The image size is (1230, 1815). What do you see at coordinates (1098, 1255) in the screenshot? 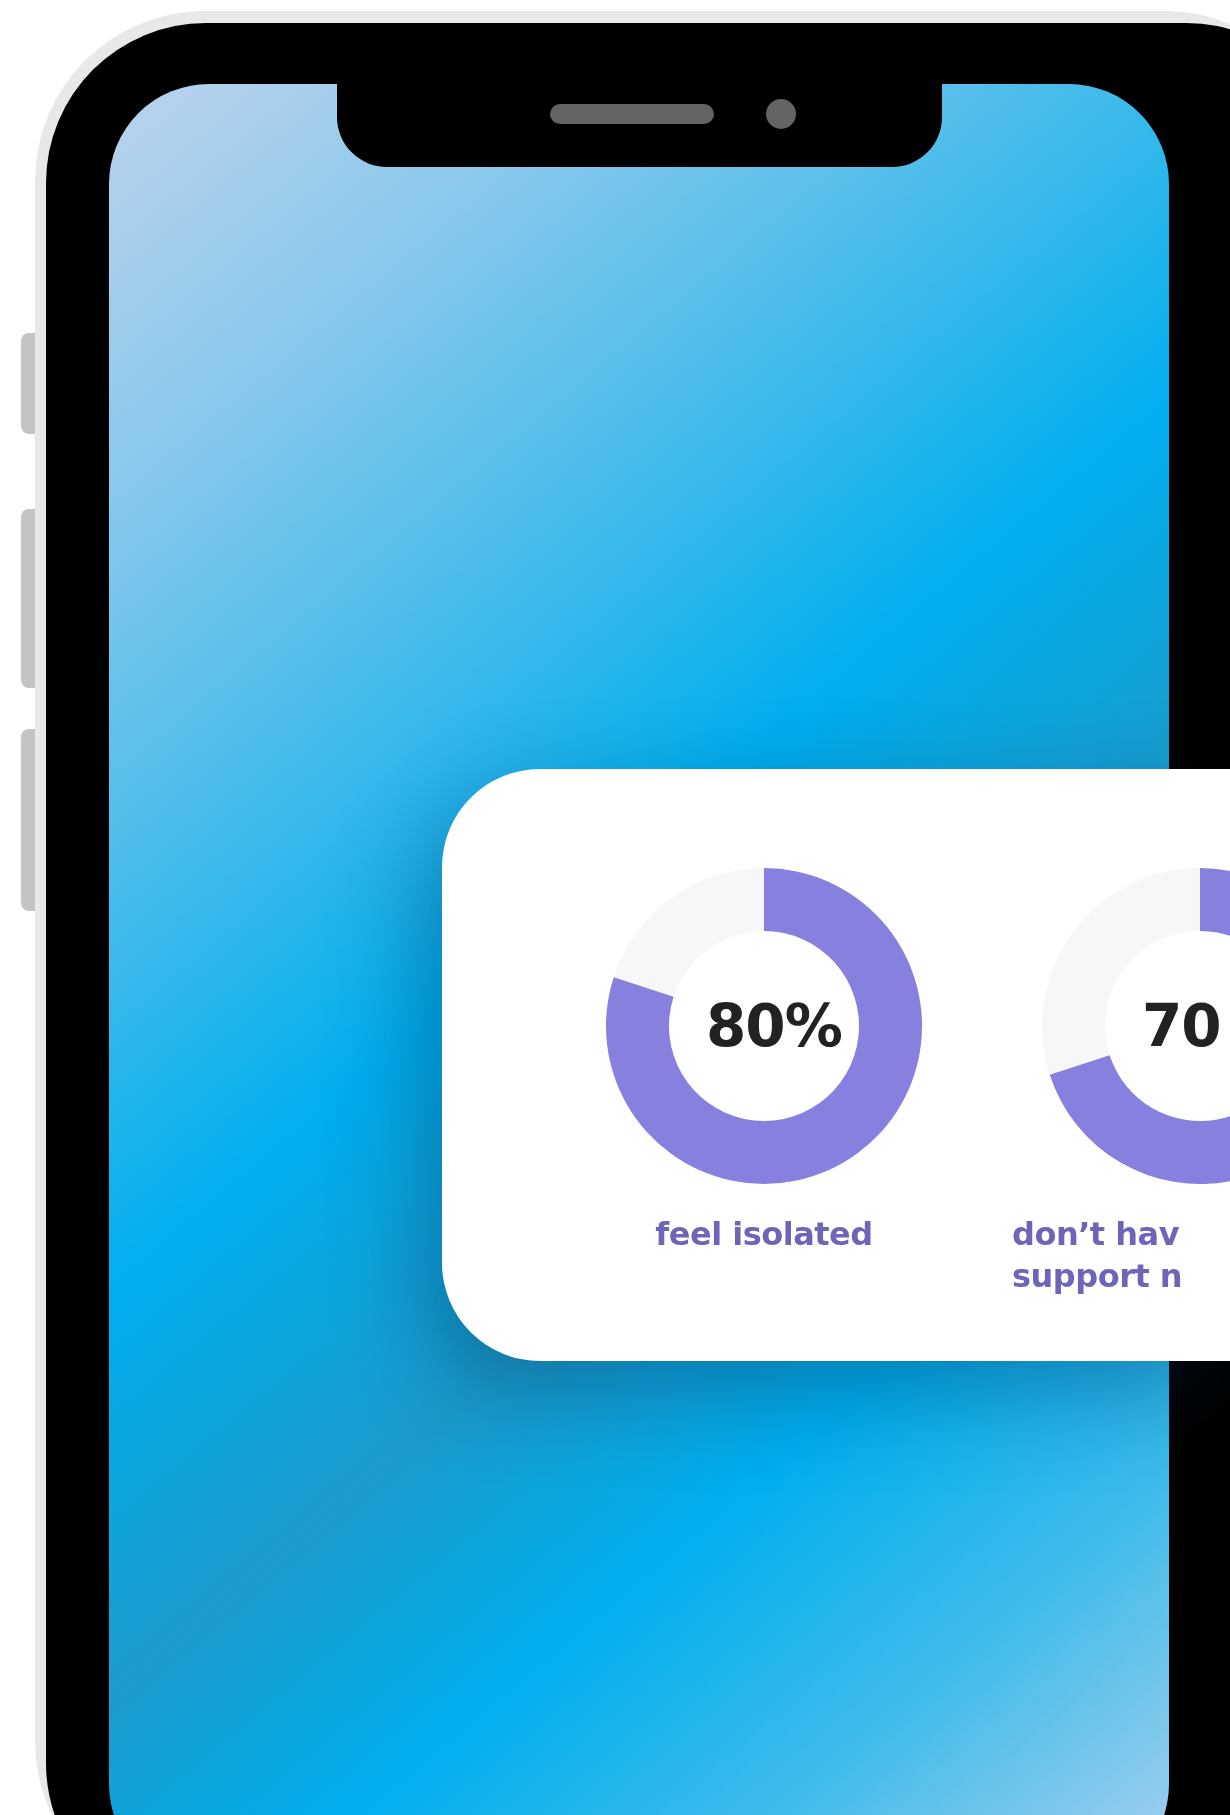
I see `stat-label: don’t hav support n` at bounding box center [1098, 1255].